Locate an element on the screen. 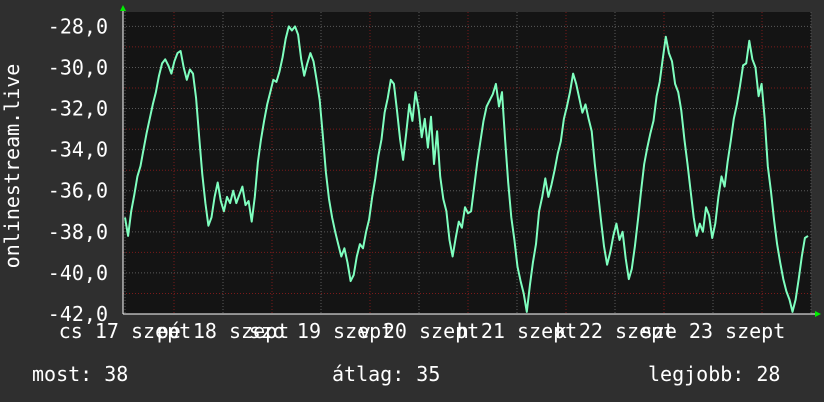 The height and width of the screenshot is (402, 824). y-tick-label: -34,0 is located at coordinates (78, 150).